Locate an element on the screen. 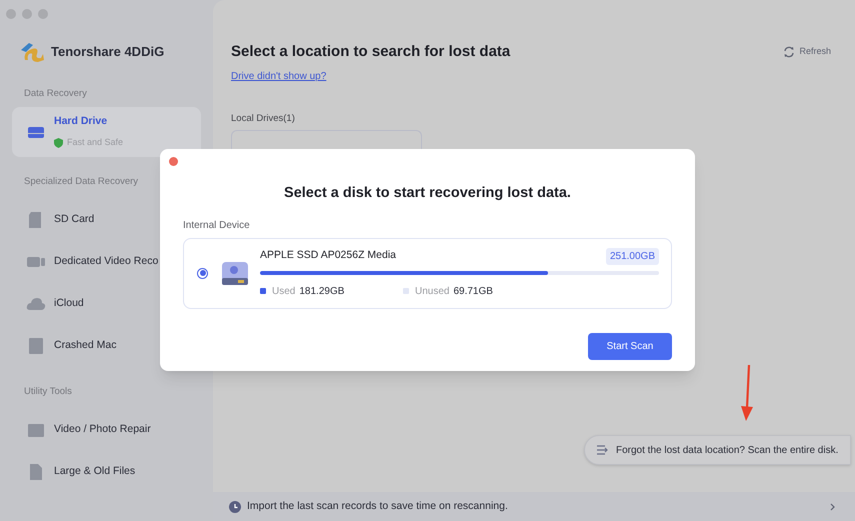 This screenshot has width=855, height=521. disk-card: APPLE SSD AP0256Z Media 251.00GB Used 181.29GB Unused 69.71GB is located at coordinates (427, 273).